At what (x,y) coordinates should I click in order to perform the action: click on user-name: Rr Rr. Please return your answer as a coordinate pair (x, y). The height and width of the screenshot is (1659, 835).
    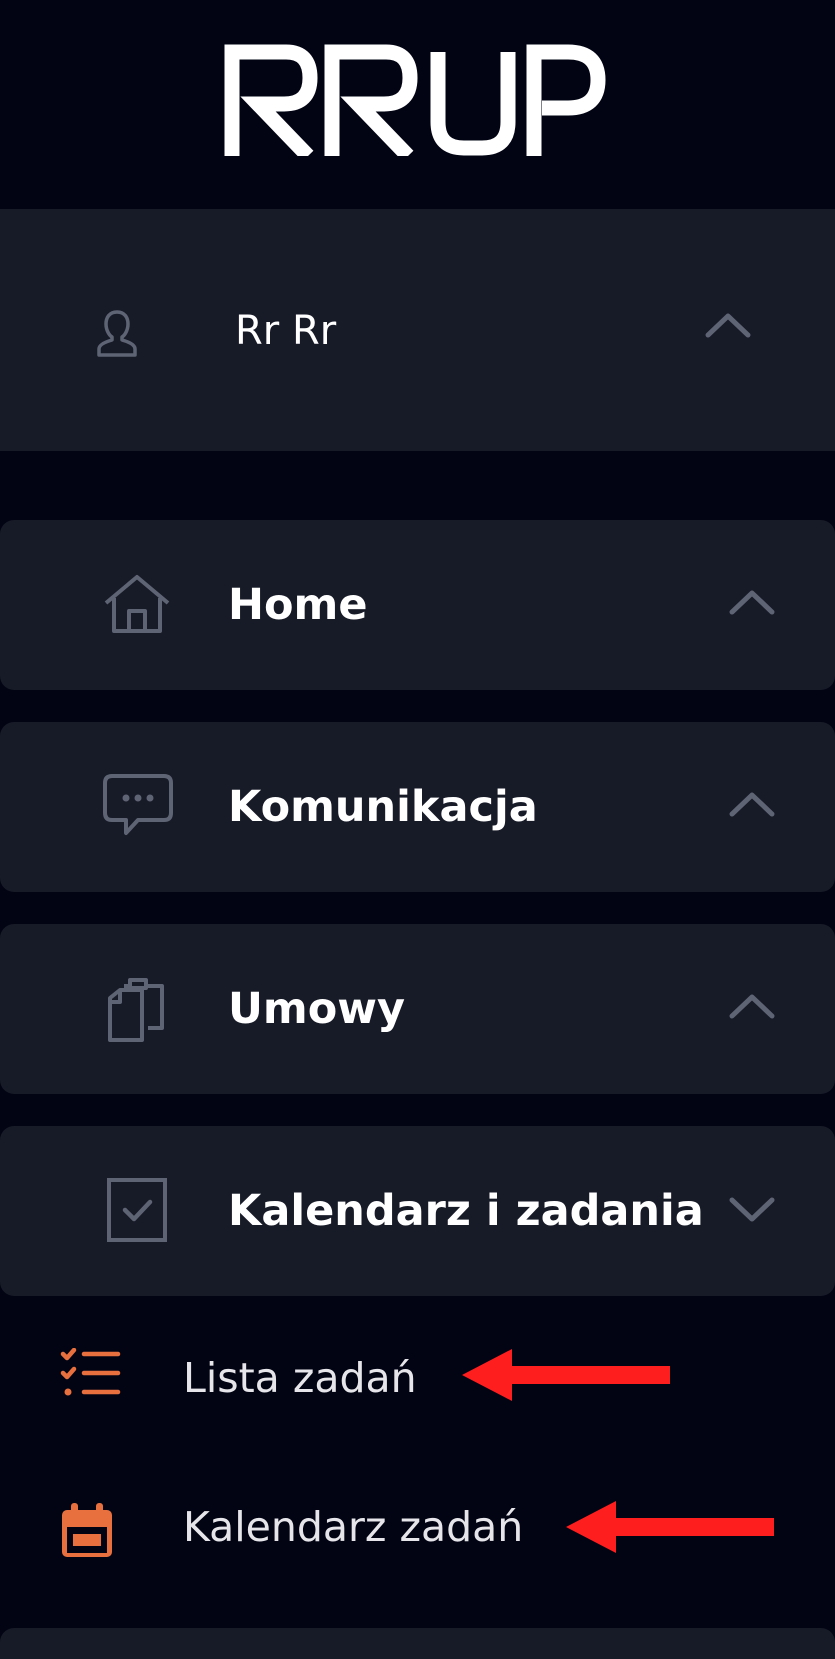
    Looking at the image, I should click on (286, 331).